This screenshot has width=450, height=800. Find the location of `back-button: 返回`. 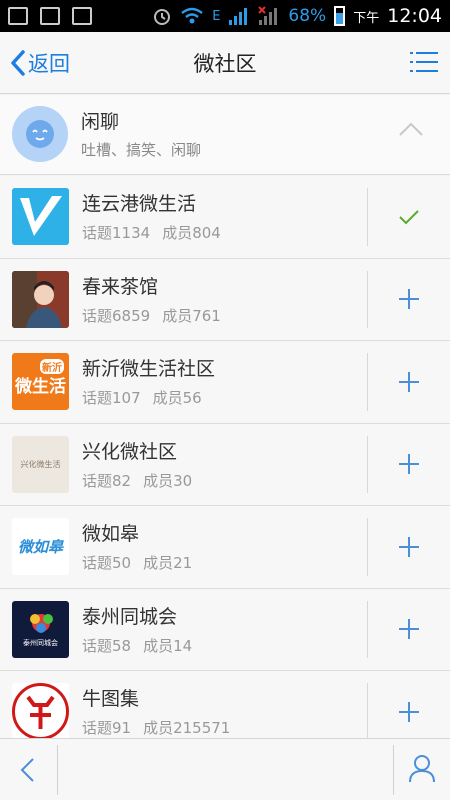

back-button: 返回 is located at coordinates (40, 63).